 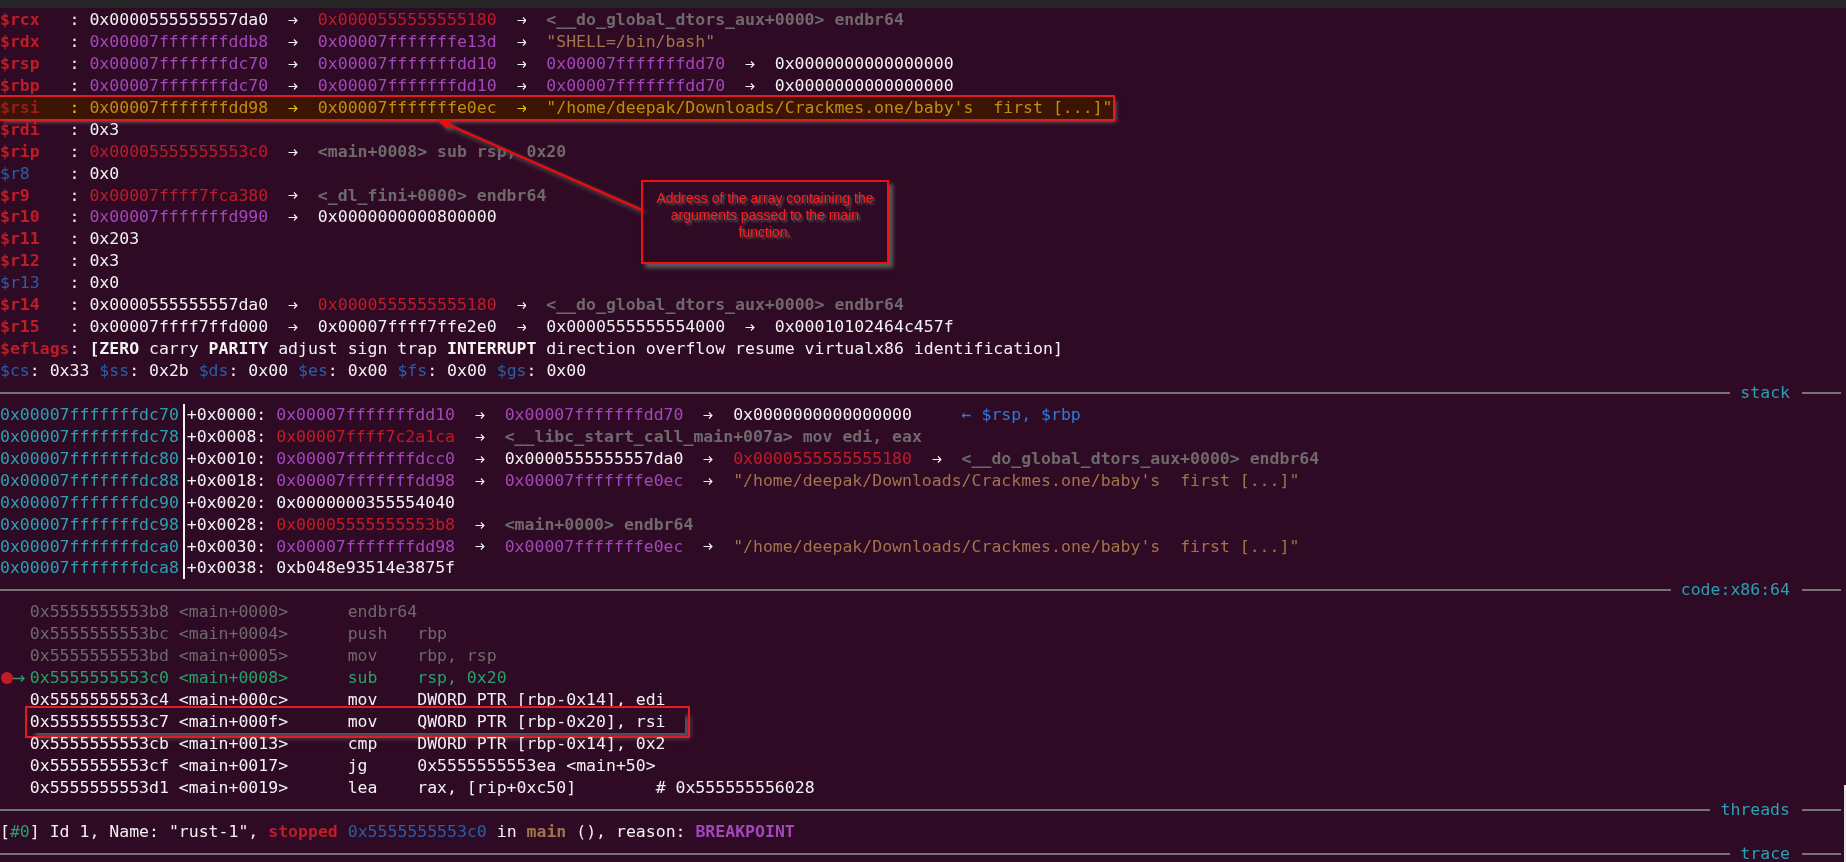 What do you see at coordinates (114, 239) in the screenshot?
I see `hex-value: 0x203` at bounding box center [114, 239].